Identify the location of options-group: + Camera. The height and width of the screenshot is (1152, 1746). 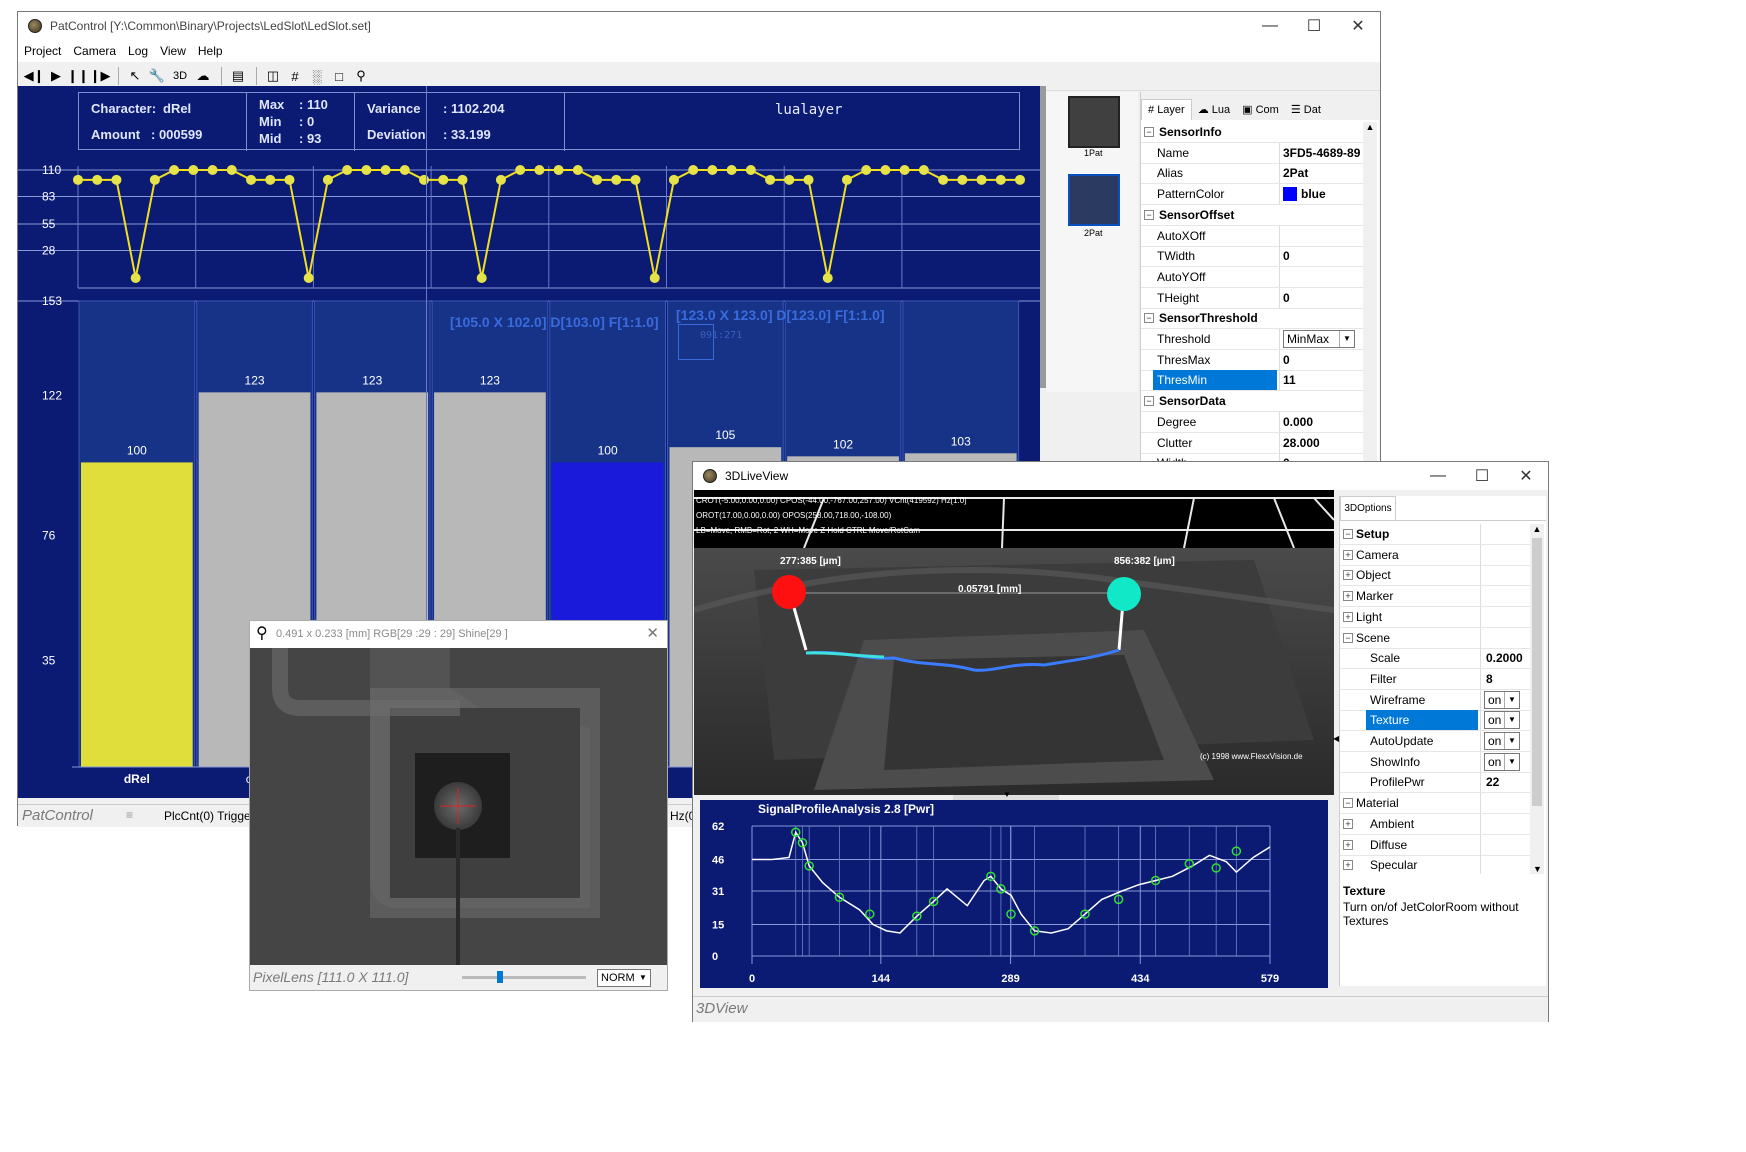
(1435, 555).